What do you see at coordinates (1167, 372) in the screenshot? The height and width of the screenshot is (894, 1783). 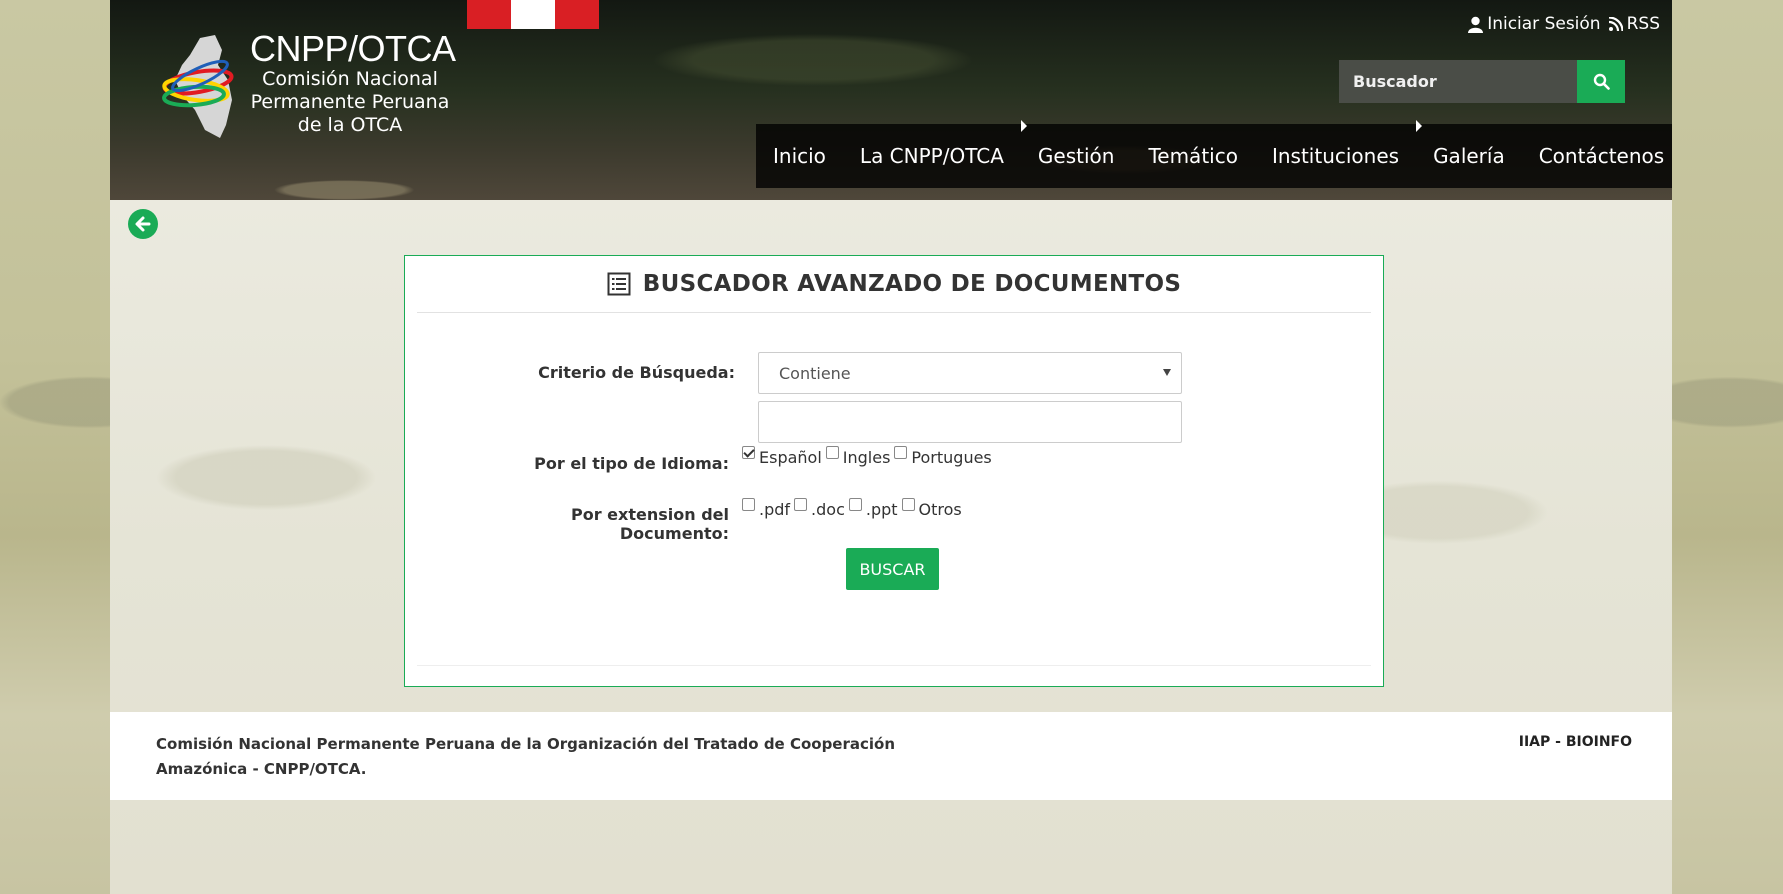 I see `chevron-down-icon` at bounding box center [1167, 372].